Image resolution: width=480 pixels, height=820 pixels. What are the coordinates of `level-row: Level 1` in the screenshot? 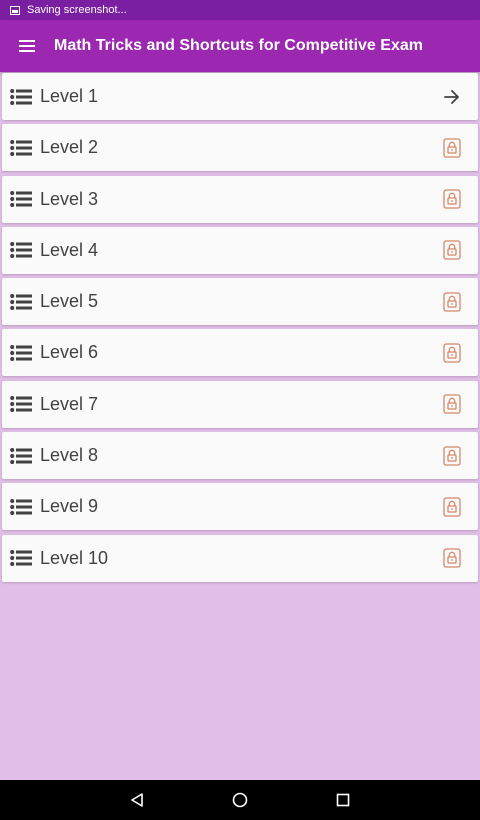 It's located at (240, 96).